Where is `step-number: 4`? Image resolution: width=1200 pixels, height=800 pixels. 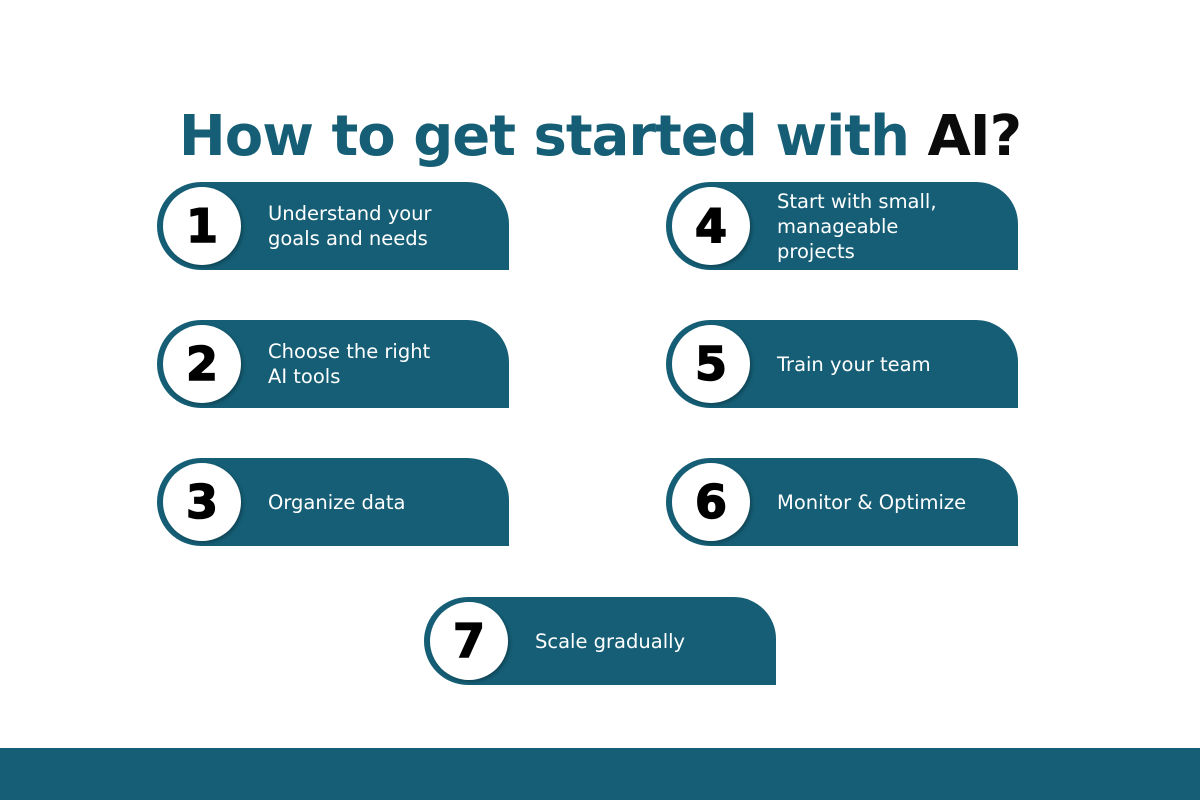 step-number: 4 is located at coordinates (711, 226).